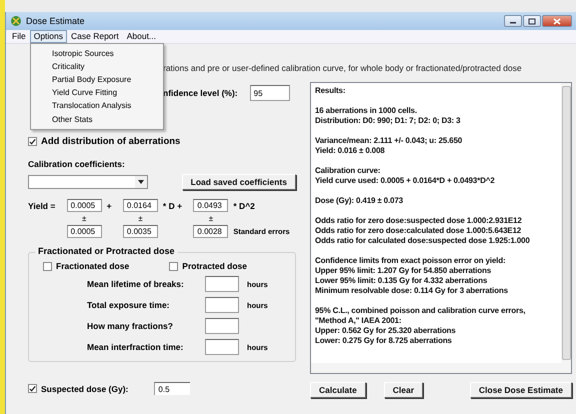 The width and height of the screenshot is (576, 414). I want to click on result-line: Minimum resolvable dose: 0.114 Gy for 3 aberrations, so click(412, 291).